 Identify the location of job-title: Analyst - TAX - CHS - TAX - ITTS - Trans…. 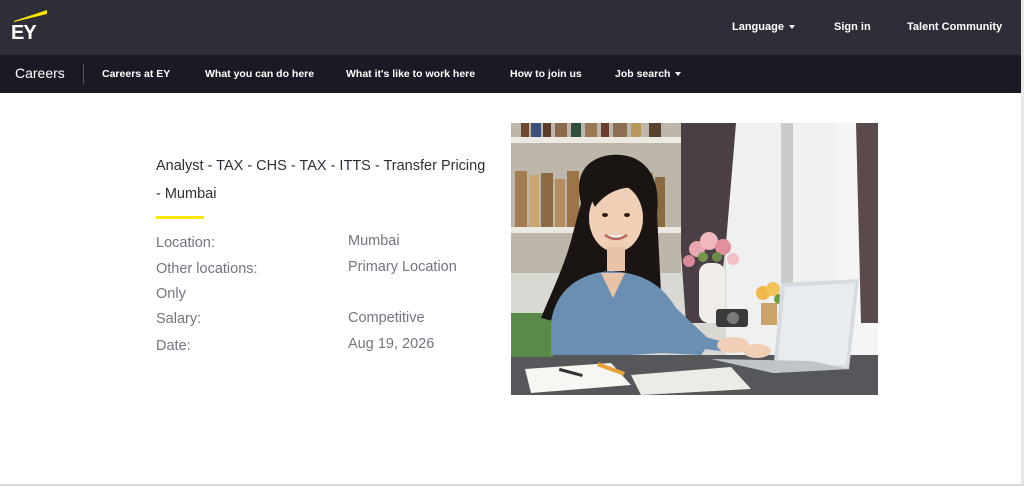
(328, 180).